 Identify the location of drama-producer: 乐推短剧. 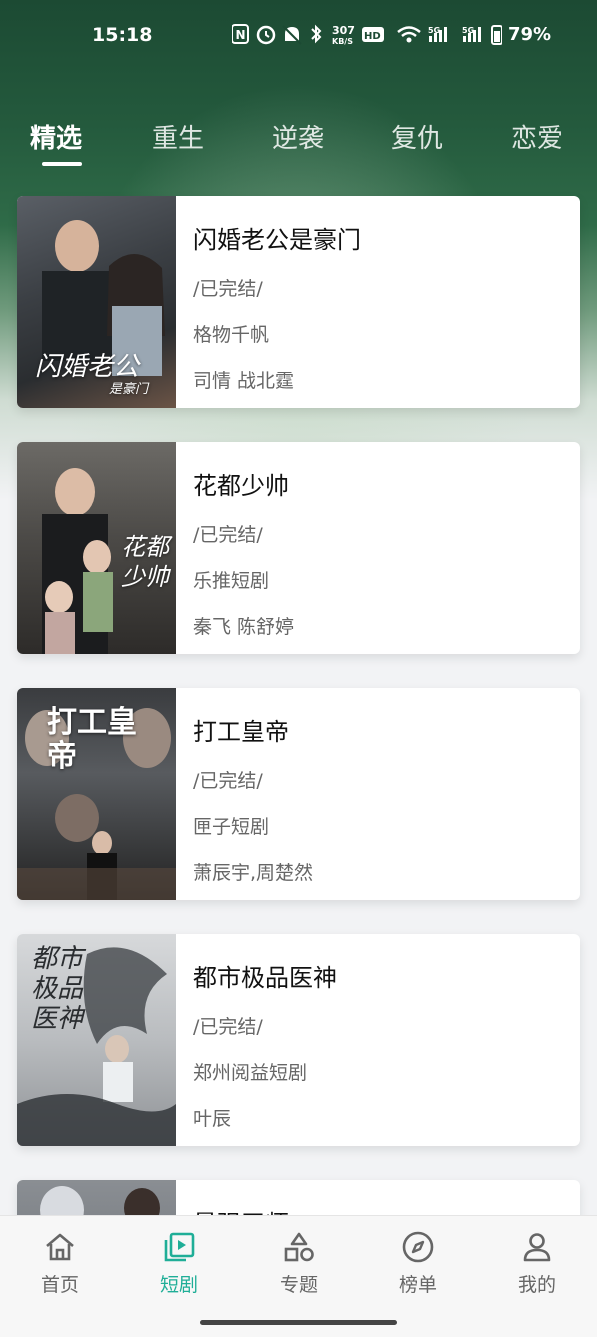
(231, 581).